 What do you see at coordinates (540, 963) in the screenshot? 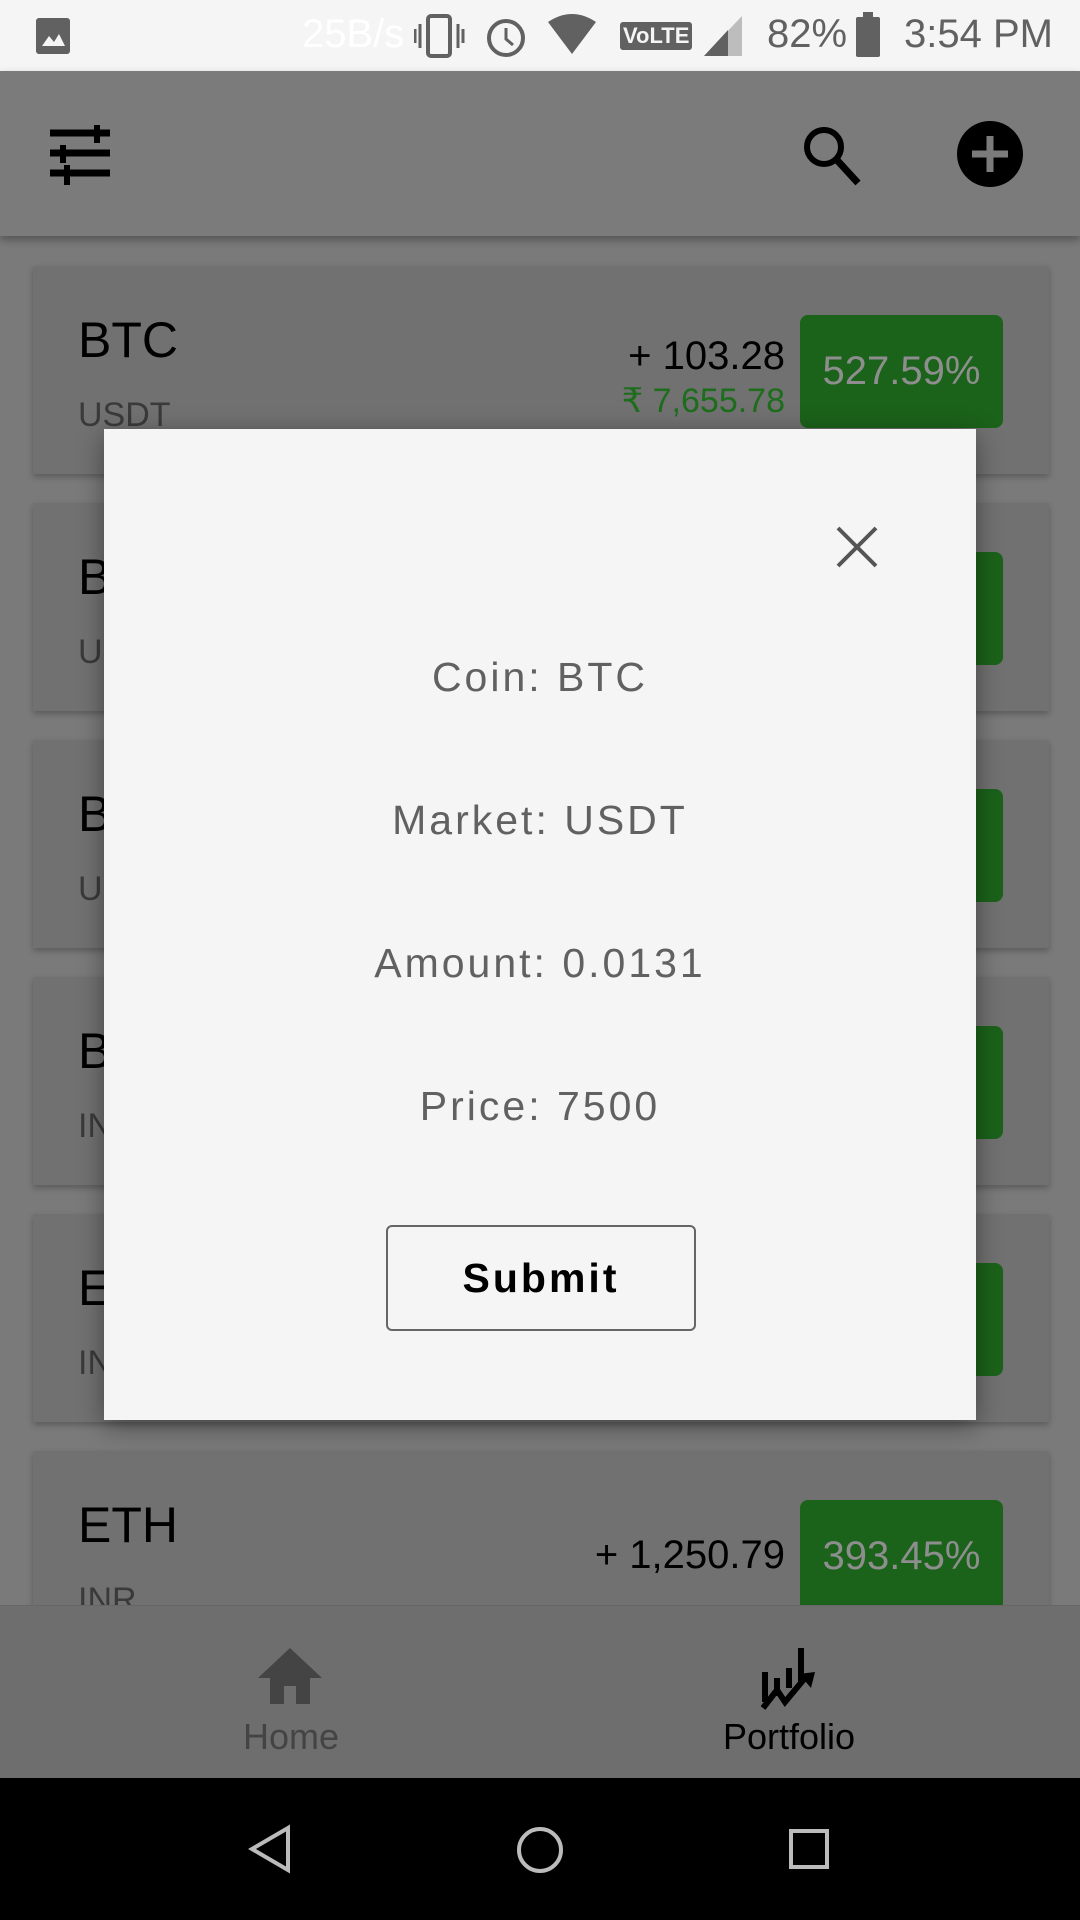
I see `amount-text: Amount: 0.0131` at bounding box center [540, 963].